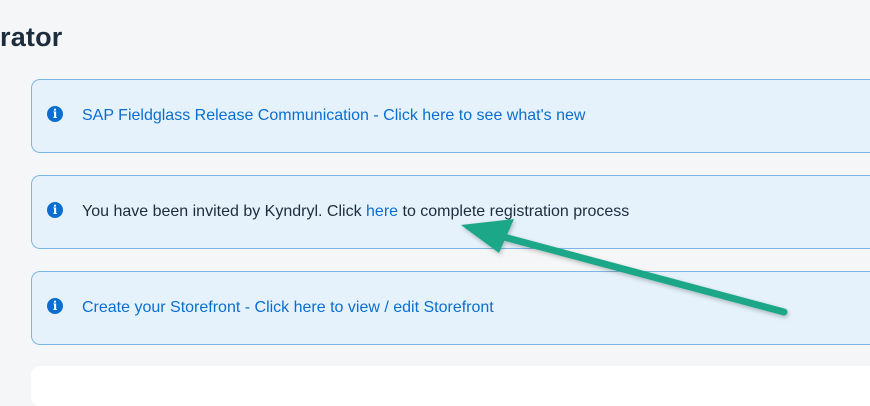  What do you see at coordinates (450, 386) in the screenshot?
I see `content-card` at bounding box center [450, 386].